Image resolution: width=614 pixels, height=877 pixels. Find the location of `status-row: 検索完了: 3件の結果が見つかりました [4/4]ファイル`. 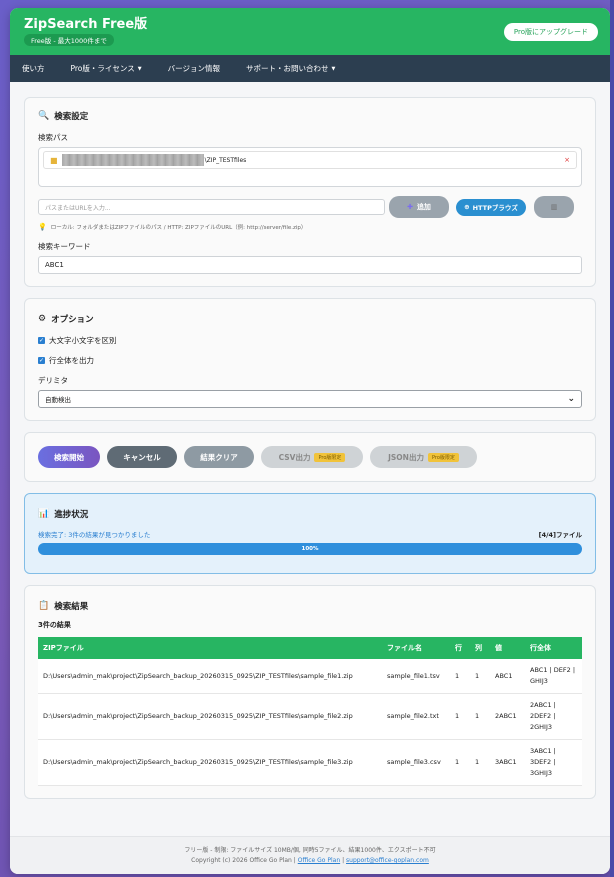

status-row: 検索完了: 3件の結果が見つかりました [4/4]ファイル is located at coordinates (310, 534).